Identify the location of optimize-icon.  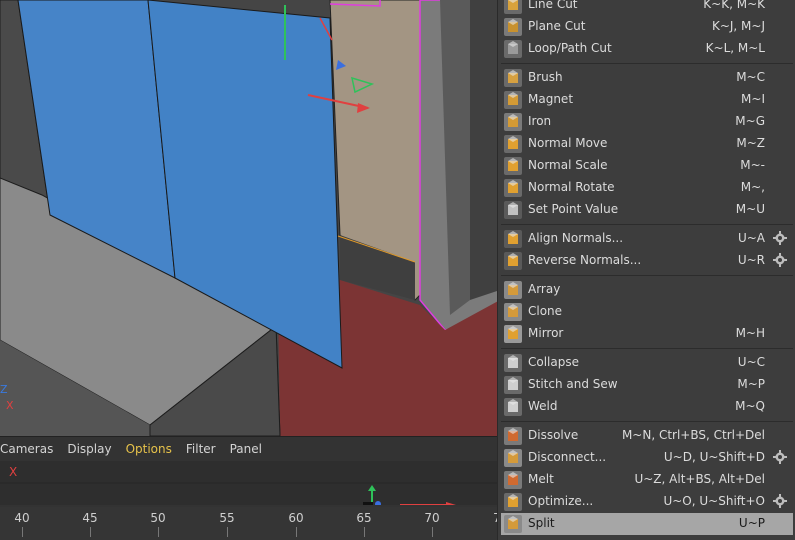
(513, 502).